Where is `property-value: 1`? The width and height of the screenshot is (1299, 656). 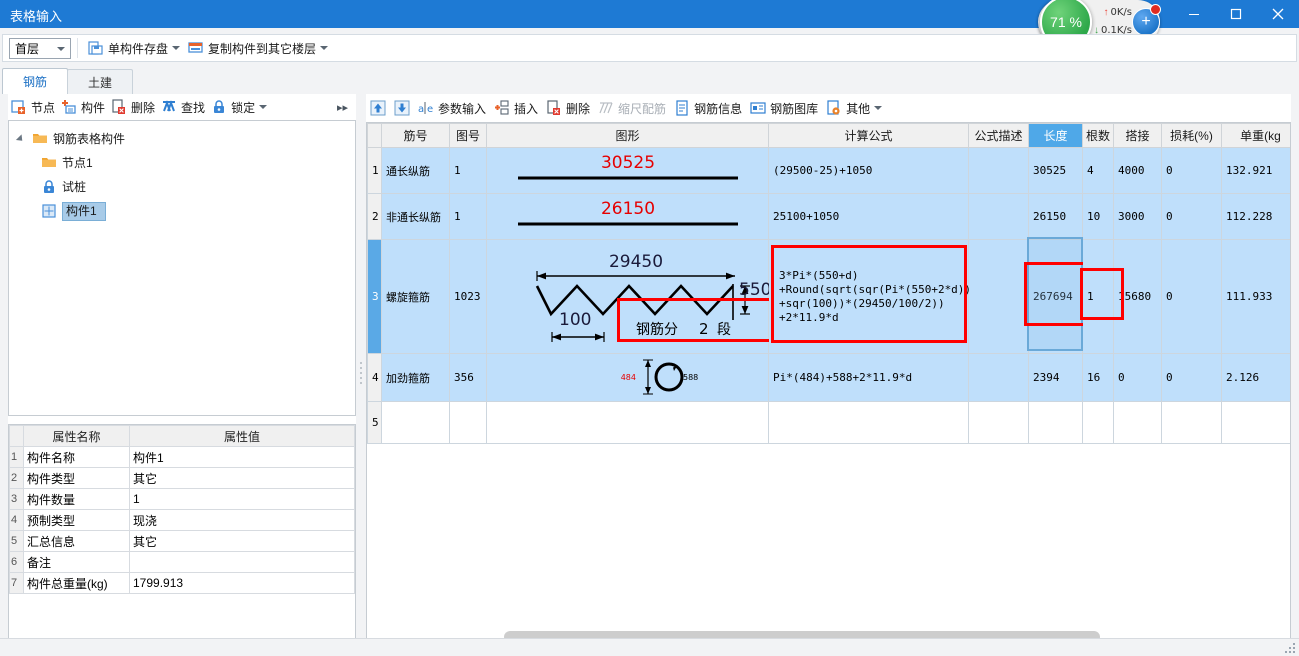 property-value: 1 is located at coordinates (242, 499).